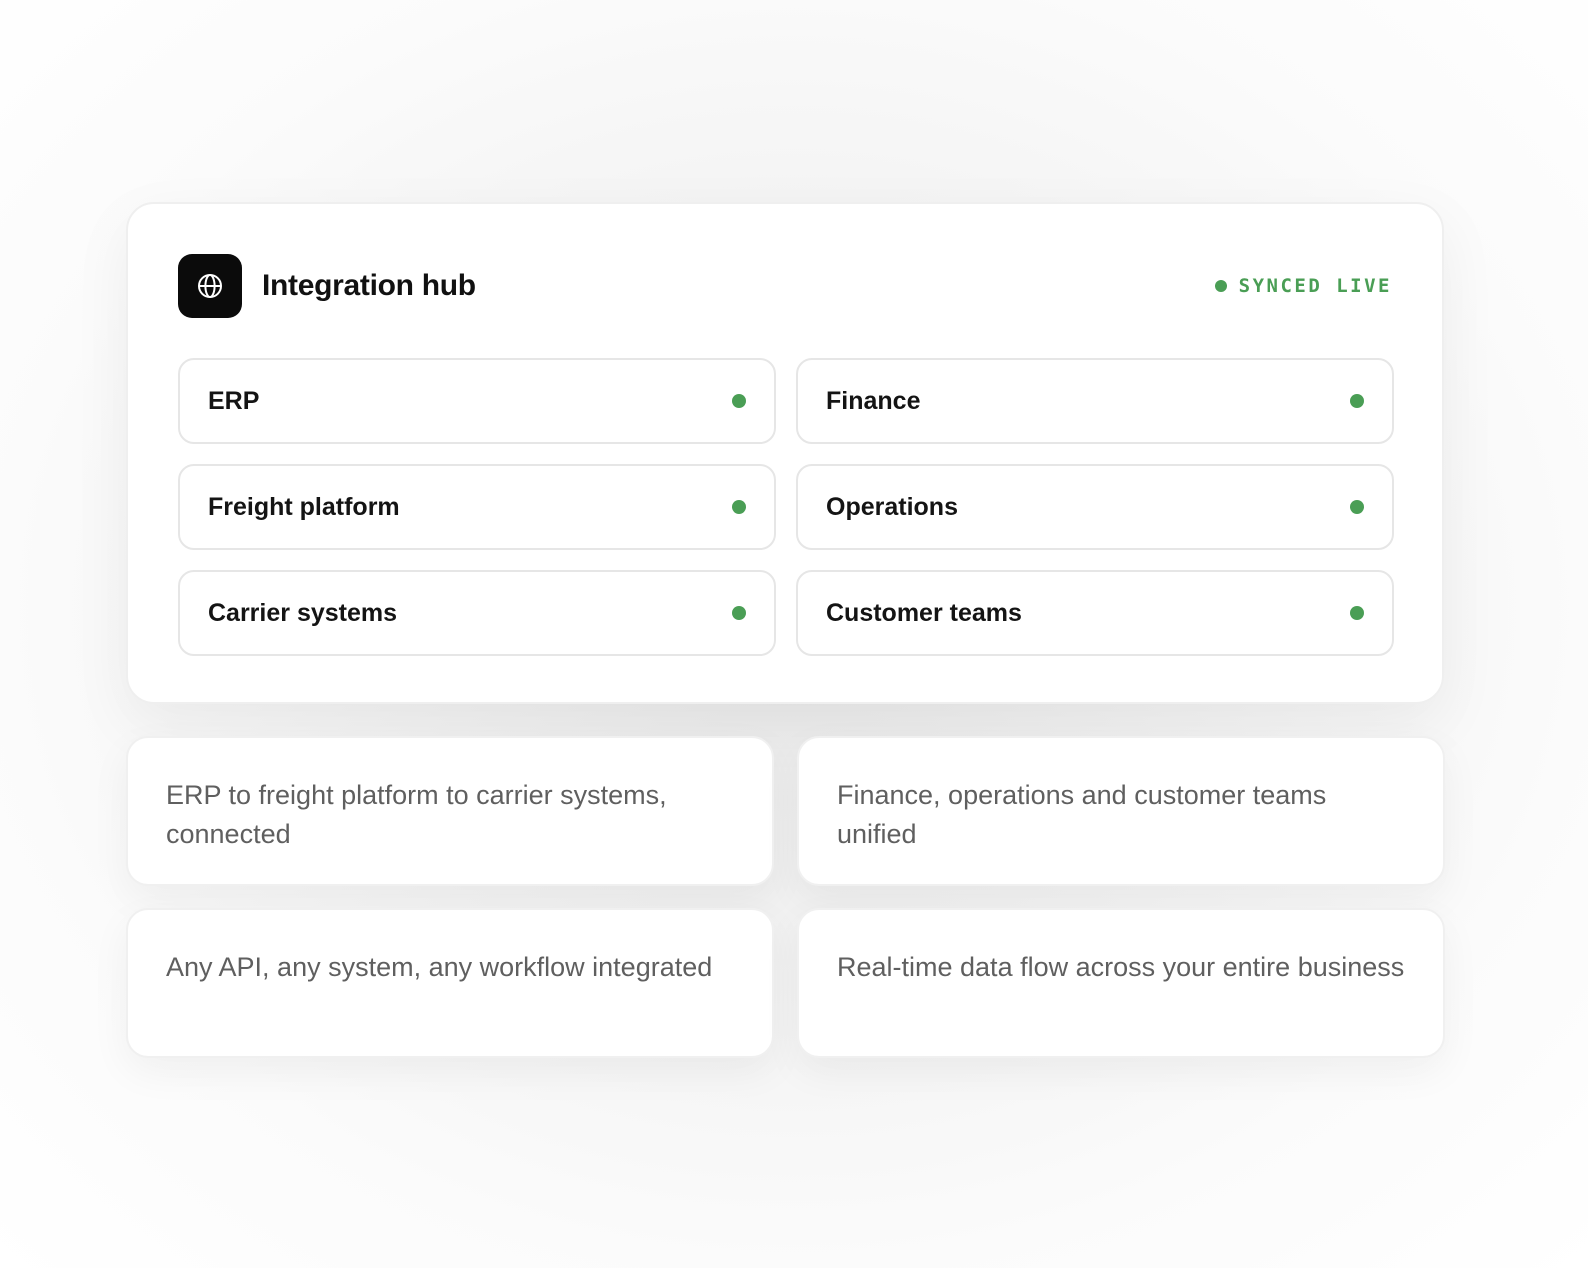 The width and height of the screenshot is (1588, 1268). I want to click on system-item-customer-teams: Customer teams, so click(1095, 613).